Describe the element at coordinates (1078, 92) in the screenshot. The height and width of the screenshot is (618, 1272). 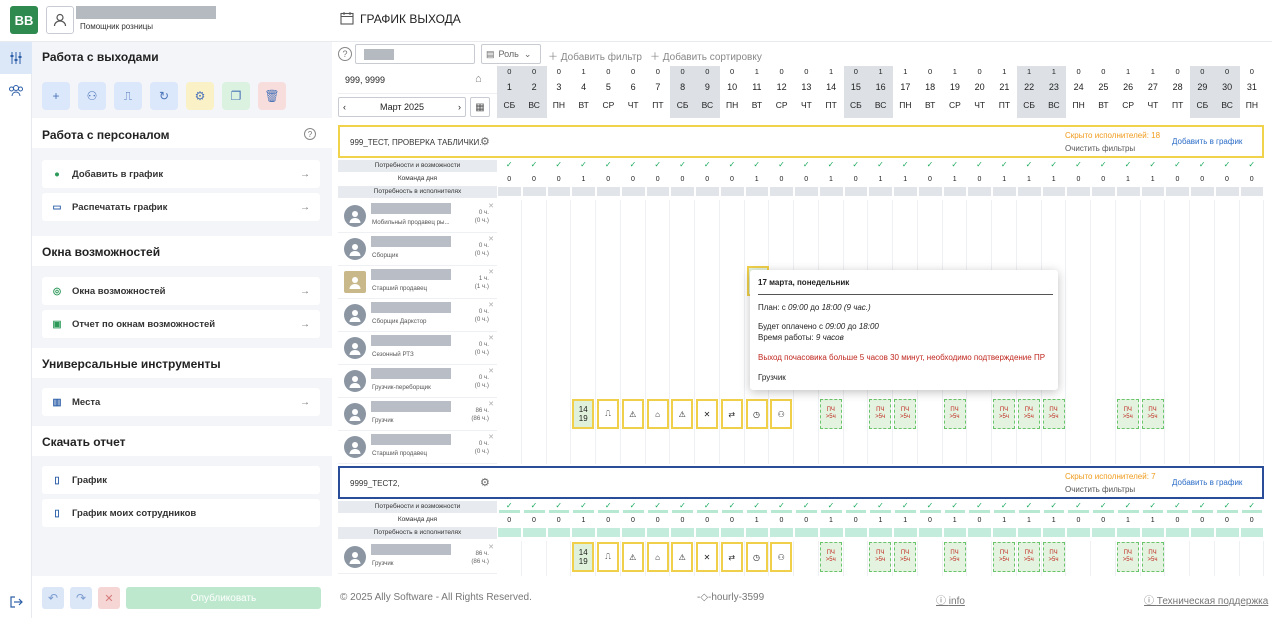
I see `day-column-header: 0 24 ПН` at that location.